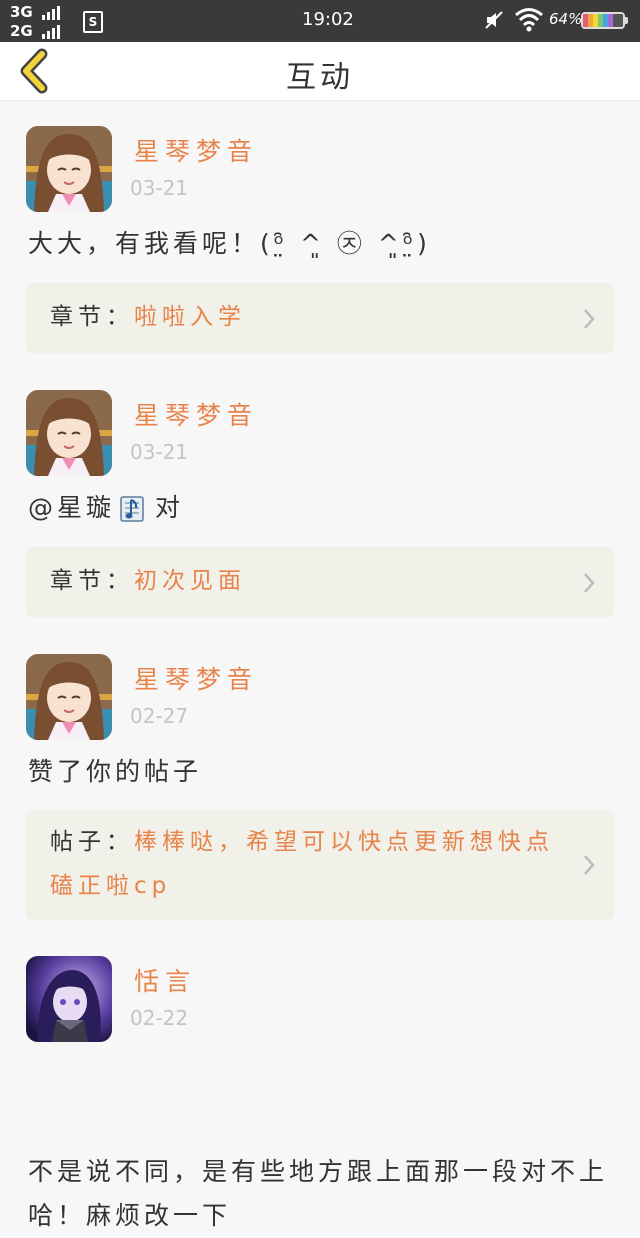 The height and width of the screenshot is (1238, 640). Describe the element at coordinates (165, 980) in the screenshot. I see `username: 恬言` at that location.